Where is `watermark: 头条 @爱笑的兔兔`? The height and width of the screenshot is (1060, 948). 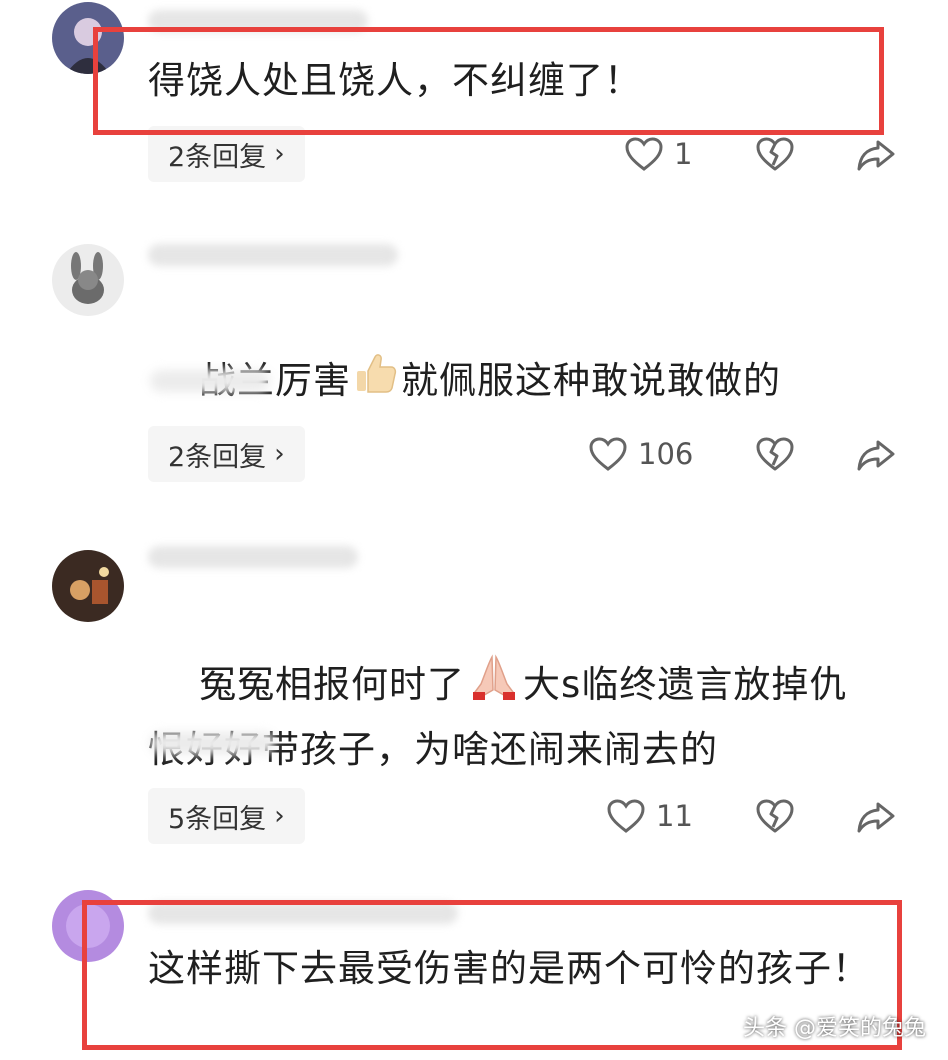
watermark: 头条 @爱笑的兔兔 is located at coordinates (834, 1028).